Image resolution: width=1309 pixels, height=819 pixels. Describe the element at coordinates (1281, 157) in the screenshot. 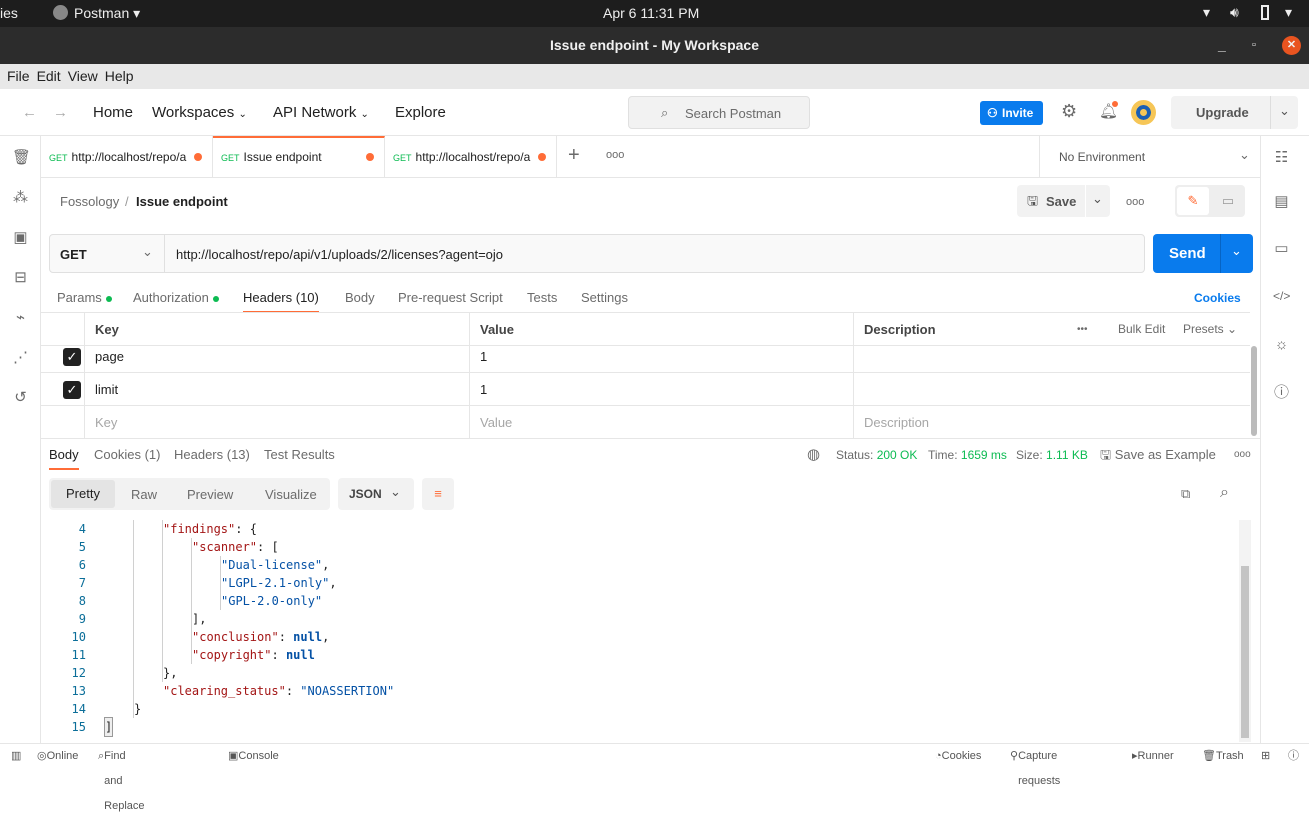

I see `environment-quick-look-icon: ☷` at that location.